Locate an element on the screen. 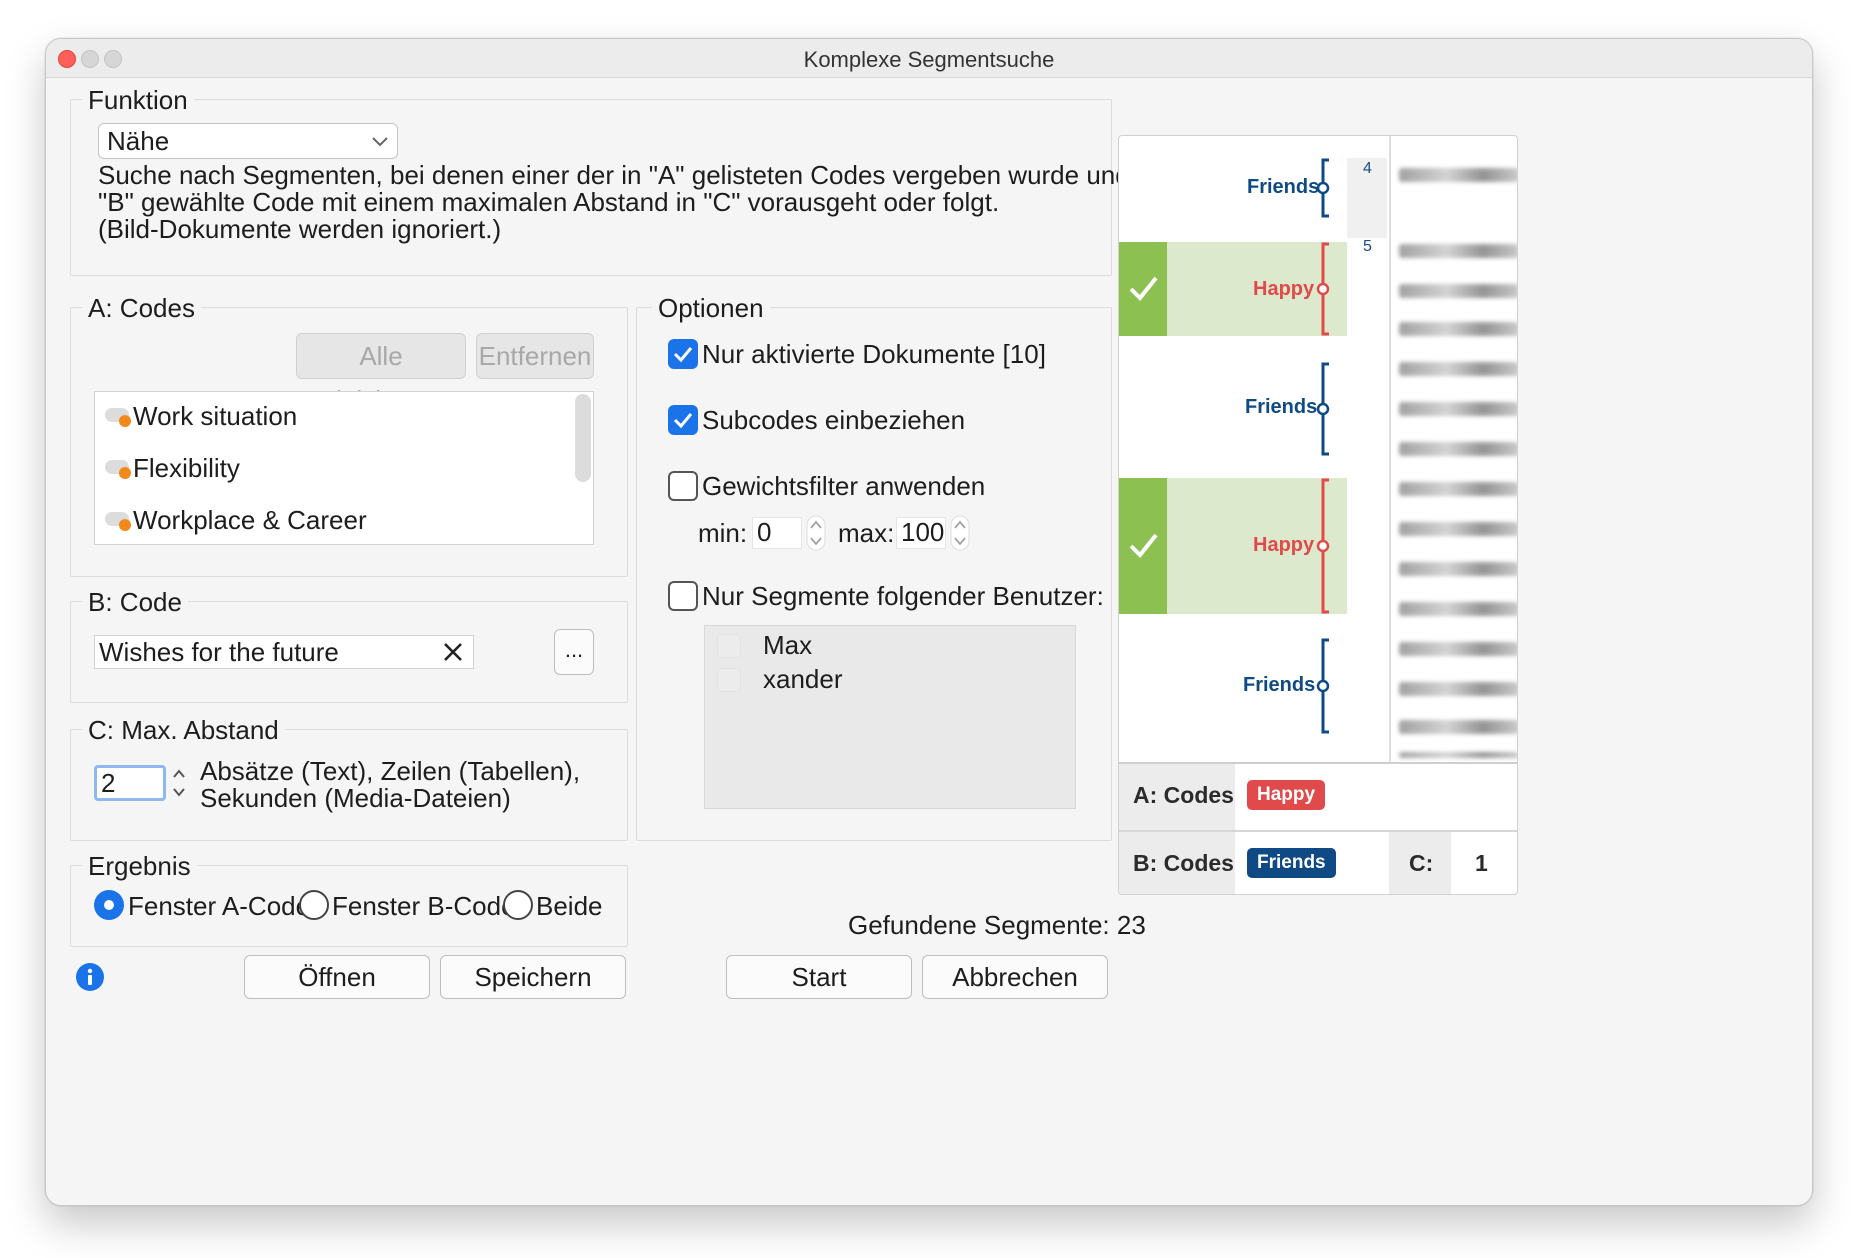 The image size is (1858, 1258). legend-c-label: C: is located at coordinates (1421, 863).